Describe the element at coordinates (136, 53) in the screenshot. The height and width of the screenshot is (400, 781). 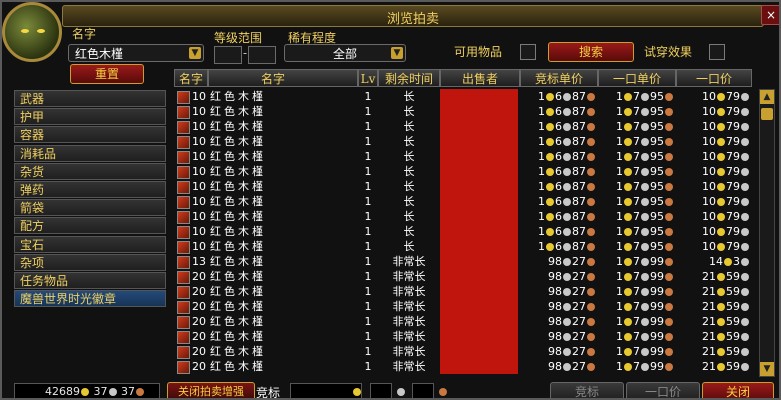
I see `name-input: 红色木槿 ▼` at that location.